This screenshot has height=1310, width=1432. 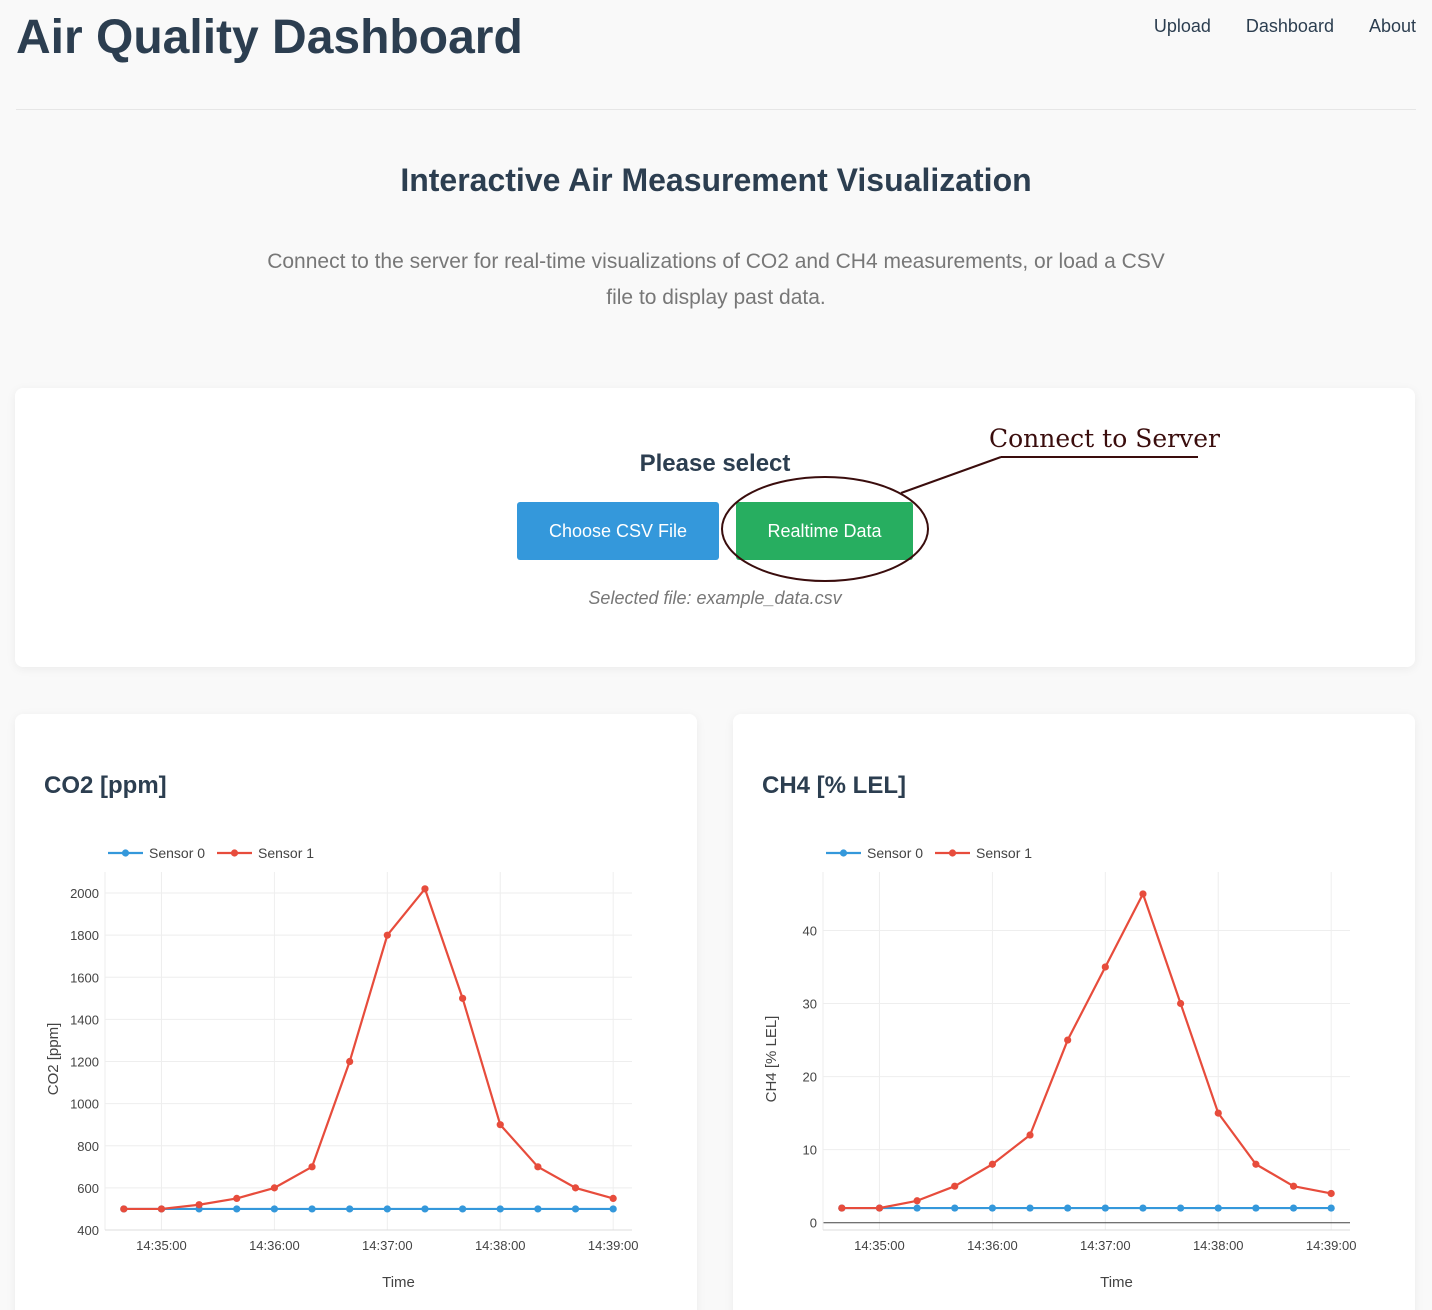 What do you see at coordinates (387, 1245) in the screenshot?
I see `co2-xtick-label: 14:37:00` at bounding box center [387, 1245].